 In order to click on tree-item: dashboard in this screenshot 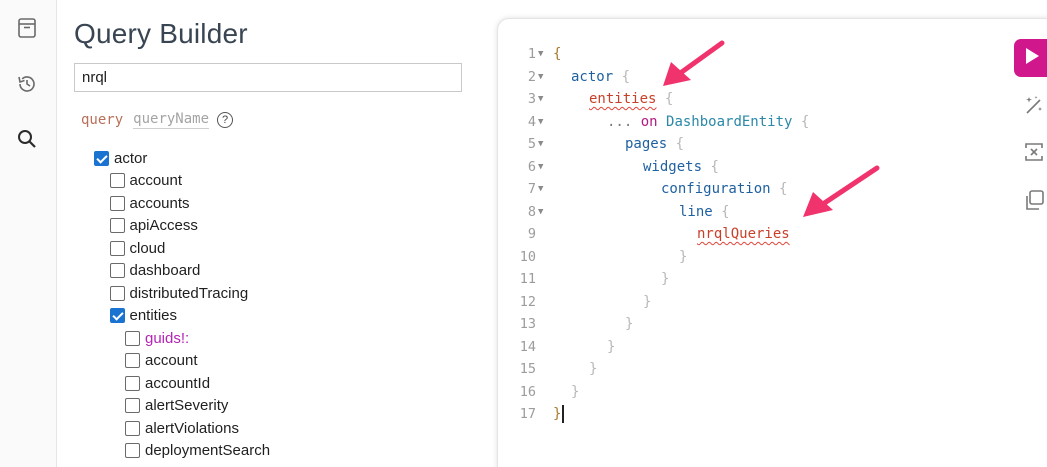, I will do `click(155, 271)`.